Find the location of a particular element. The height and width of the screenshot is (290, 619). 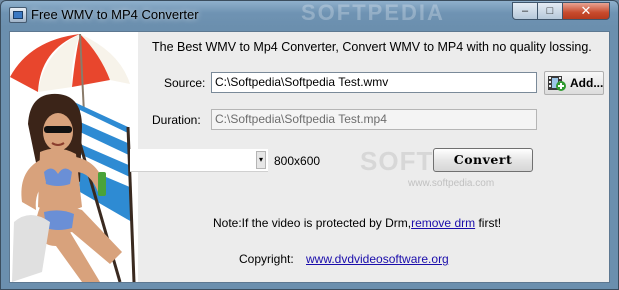

maximize-button: □ is located at coordinates (550, 11).